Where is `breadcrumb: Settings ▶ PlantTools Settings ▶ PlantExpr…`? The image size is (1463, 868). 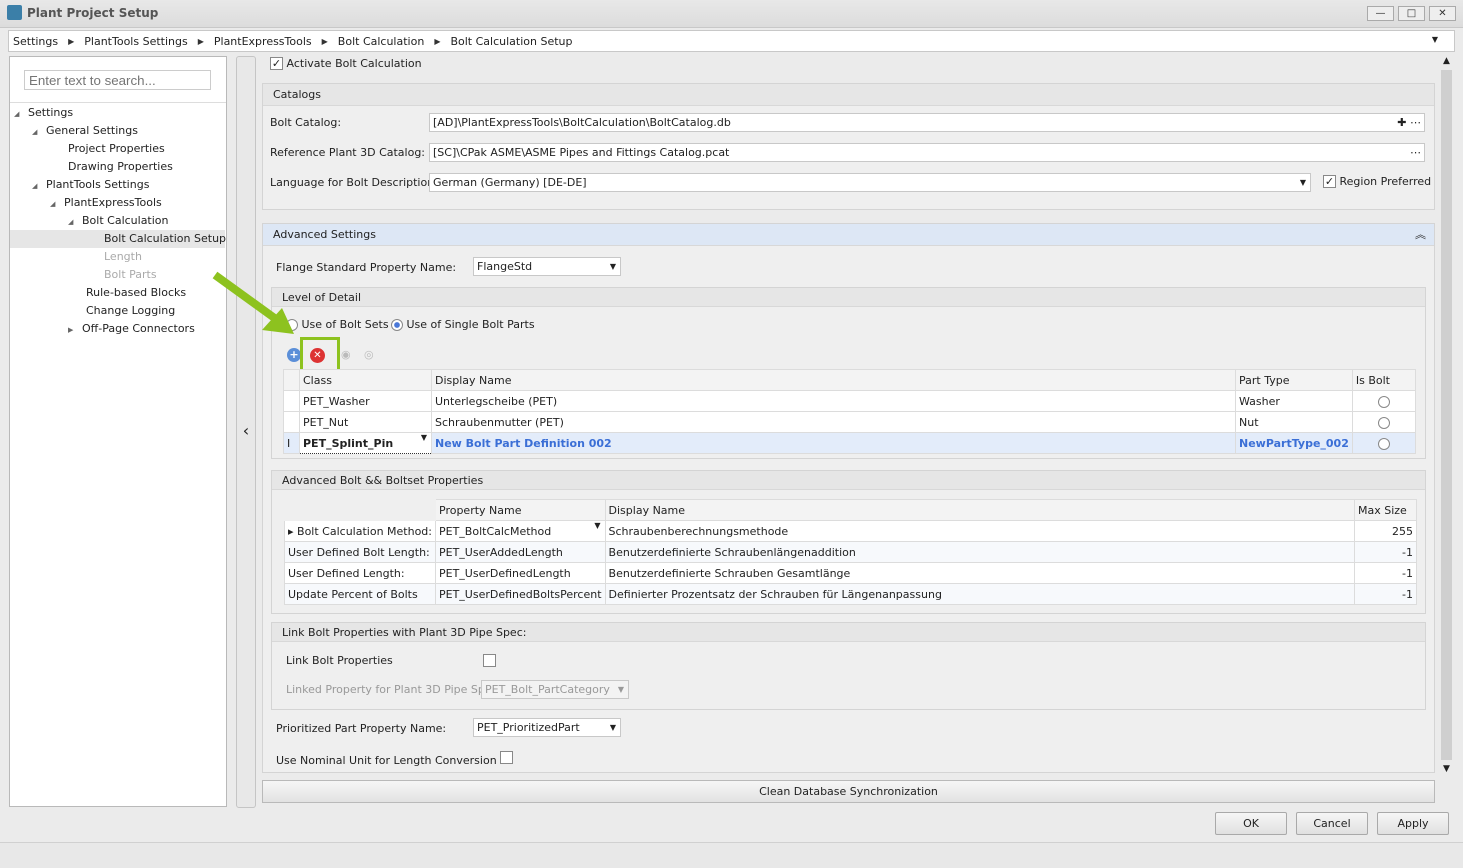
breadcrumb: Settings ▶ PlantTools Settings ▶ PlantExpr… is located at coordinates (731, 41).